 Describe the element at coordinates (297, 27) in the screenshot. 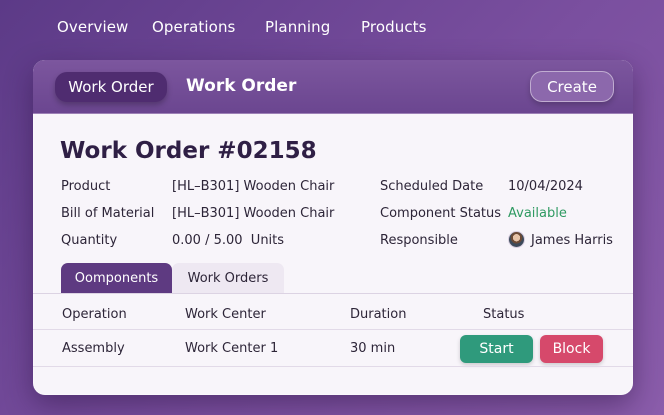

I see `nav-planning: Planning` at that location.